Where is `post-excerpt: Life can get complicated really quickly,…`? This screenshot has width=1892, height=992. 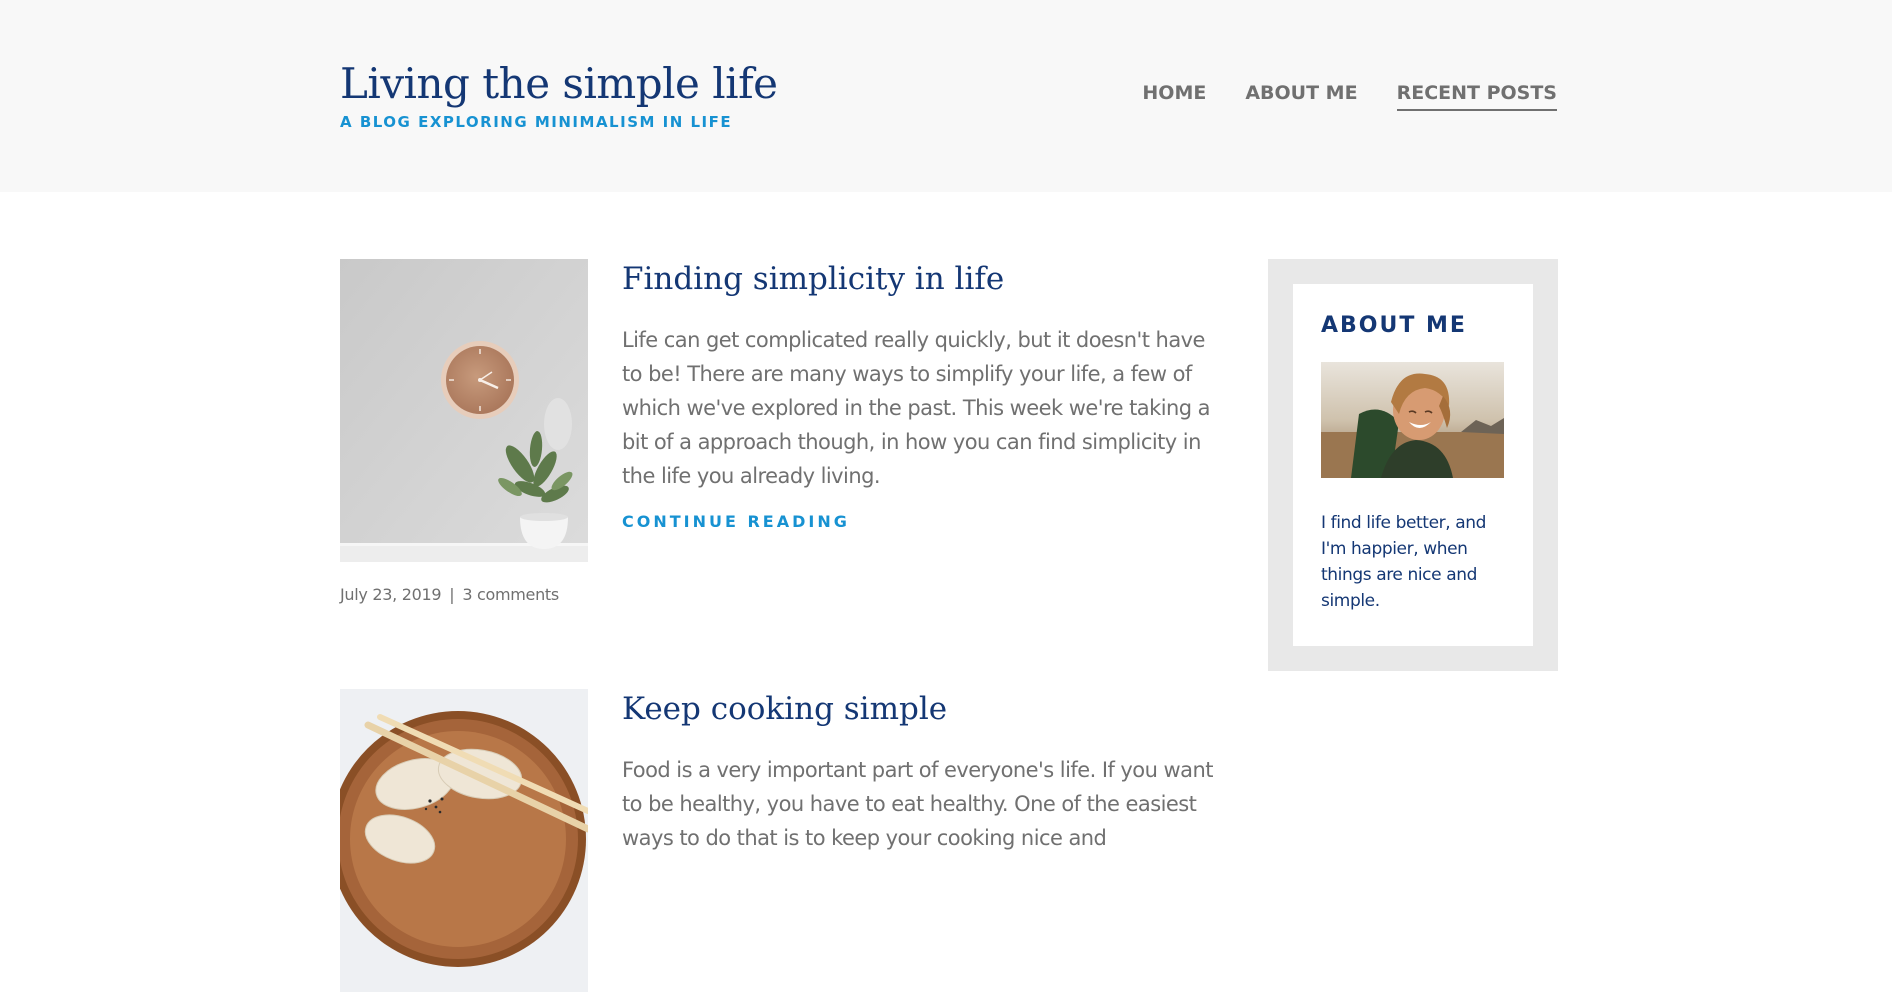
post-excerpt: Life can get complicated really quickly,… is located at coordinates (916, 408).